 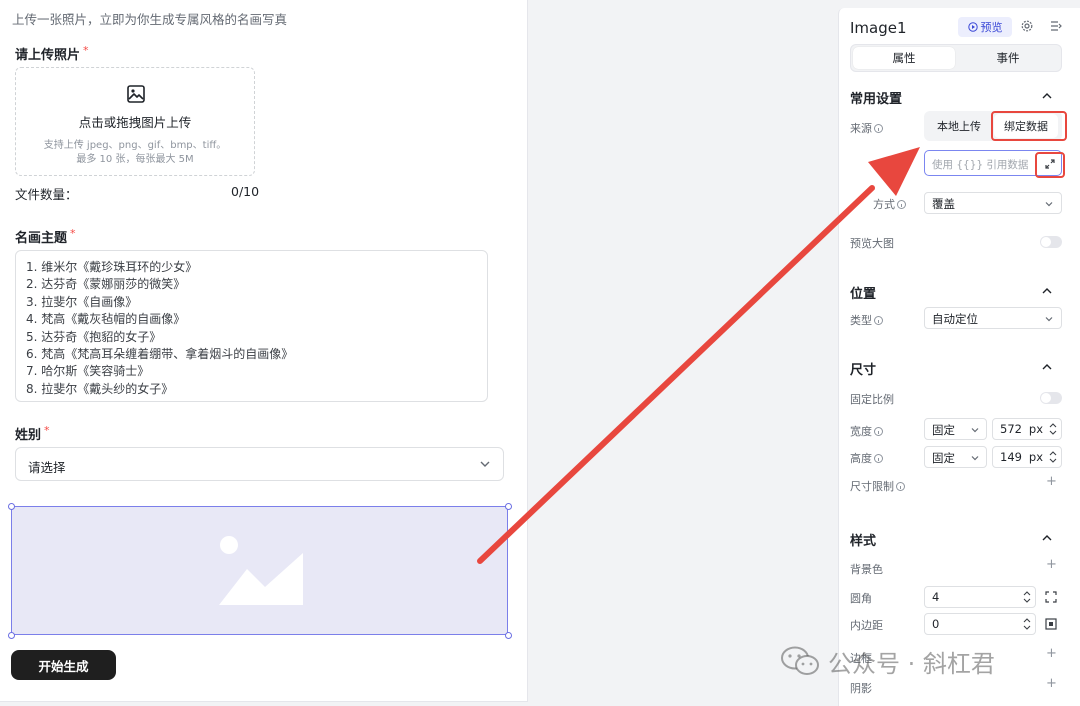 What do you see at coordinates (943, 204) in the screenshot?
I see `fit-select-value: 覆盖` at bounding box center [943, 204].